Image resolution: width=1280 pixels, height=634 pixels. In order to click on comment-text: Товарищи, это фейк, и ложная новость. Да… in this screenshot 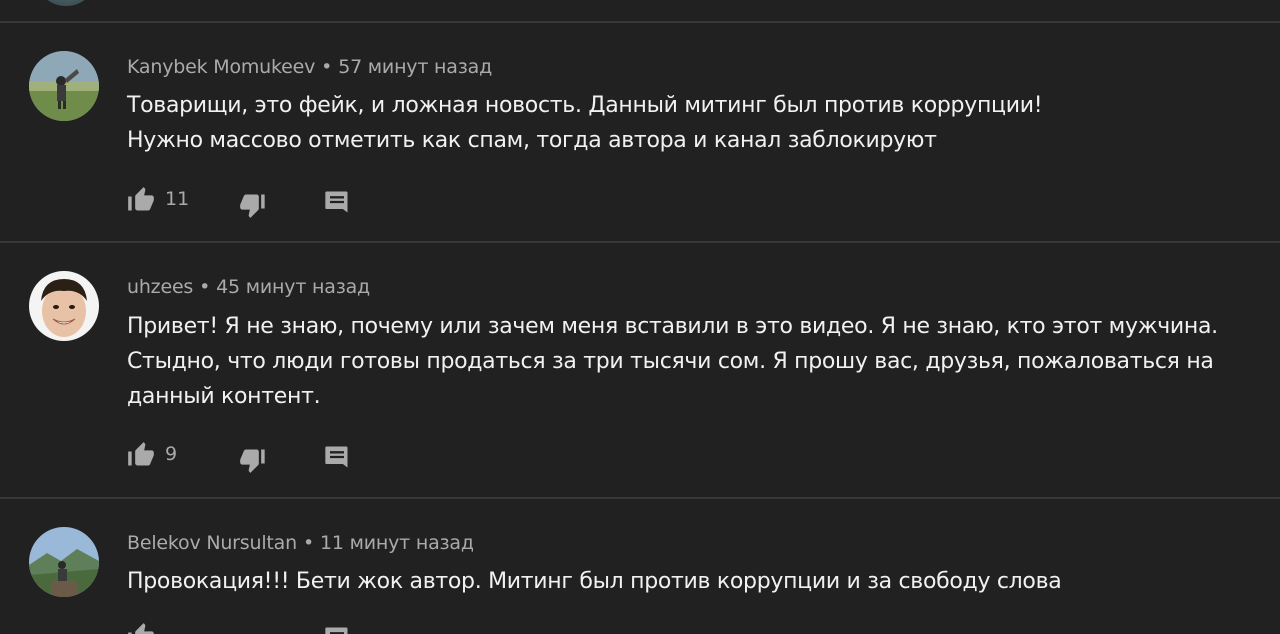, I will do `click(687, 123)`.